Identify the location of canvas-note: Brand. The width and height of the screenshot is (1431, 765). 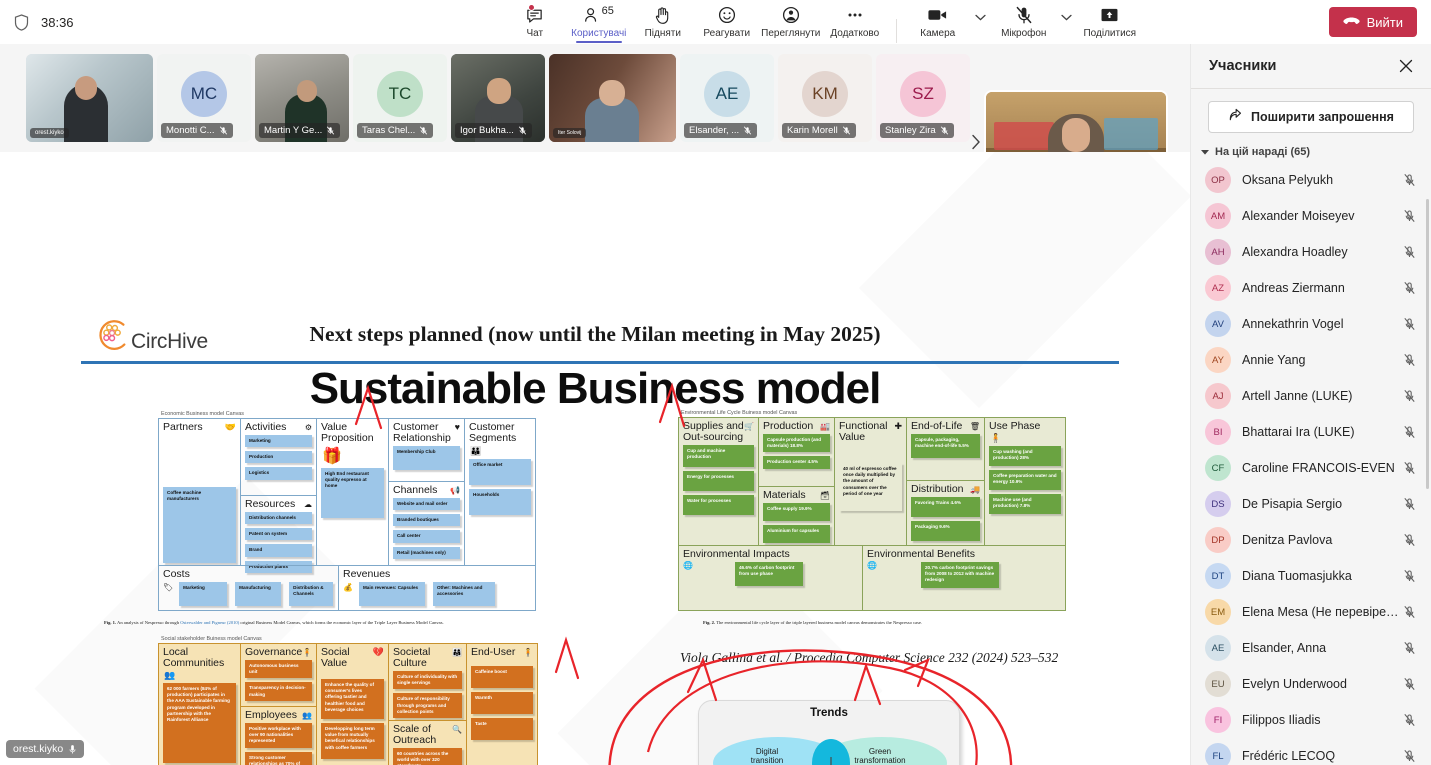
(278, 550).